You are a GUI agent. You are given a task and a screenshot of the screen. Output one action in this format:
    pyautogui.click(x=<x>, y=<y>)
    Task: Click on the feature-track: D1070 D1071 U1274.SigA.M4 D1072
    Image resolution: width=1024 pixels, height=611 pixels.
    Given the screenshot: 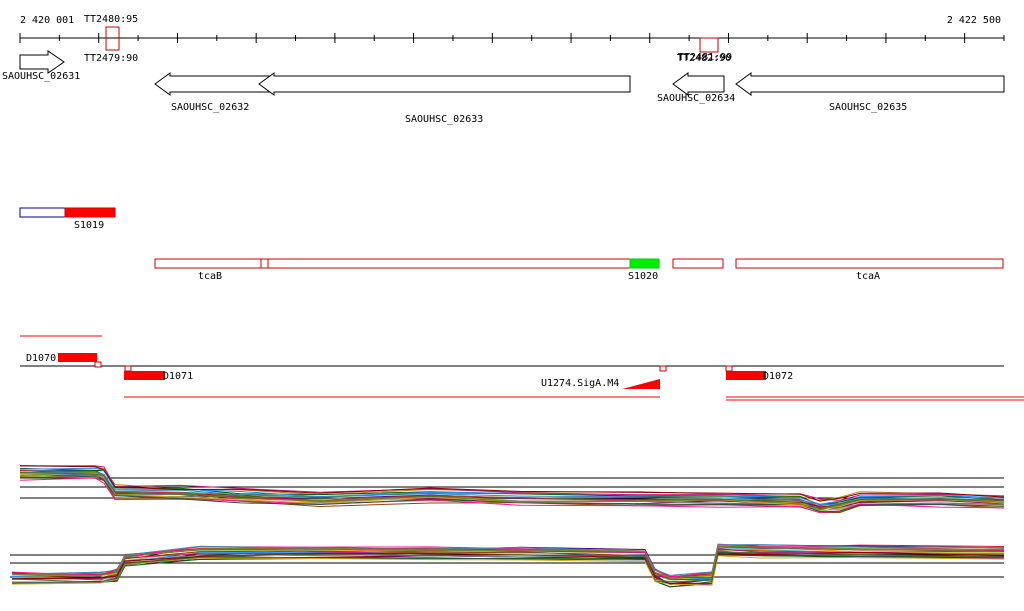 What is the action you would take?
    pyautogui.click(x=522, y=368)
    